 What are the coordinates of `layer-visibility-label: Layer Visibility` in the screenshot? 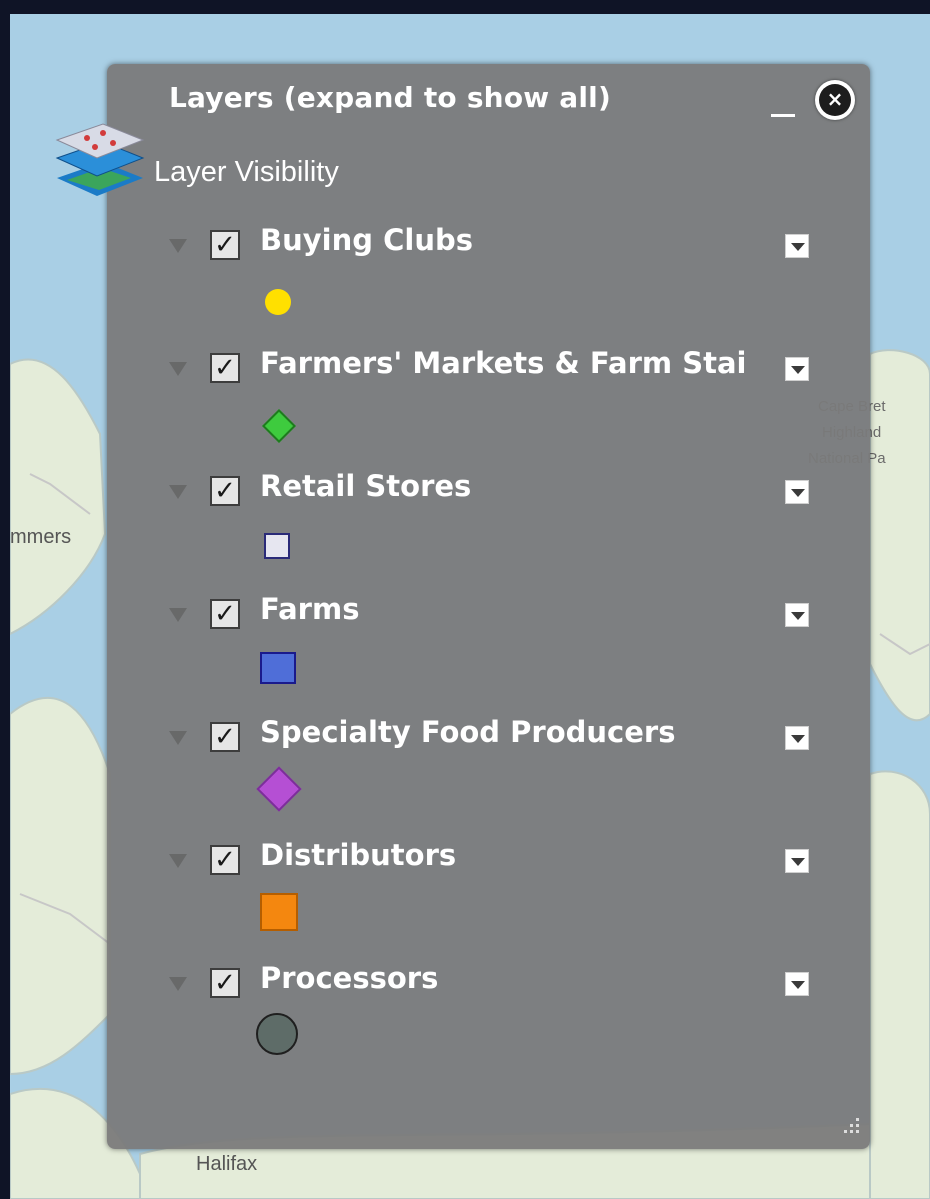 It's located at (246, 172).